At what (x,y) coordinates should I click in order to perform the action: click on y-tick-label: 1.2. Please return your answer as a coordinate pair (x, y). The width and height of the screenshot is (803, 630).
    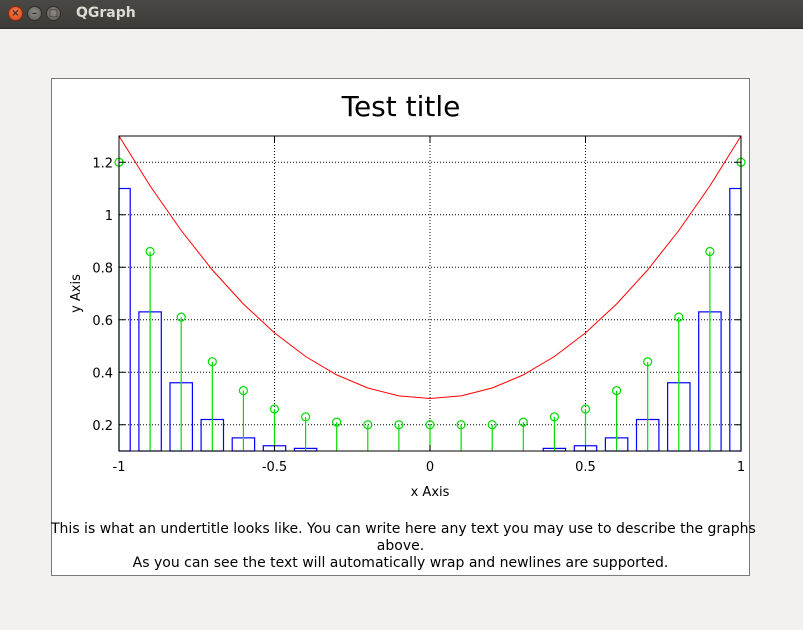
    Looking at the image, I should click on (102, 163).